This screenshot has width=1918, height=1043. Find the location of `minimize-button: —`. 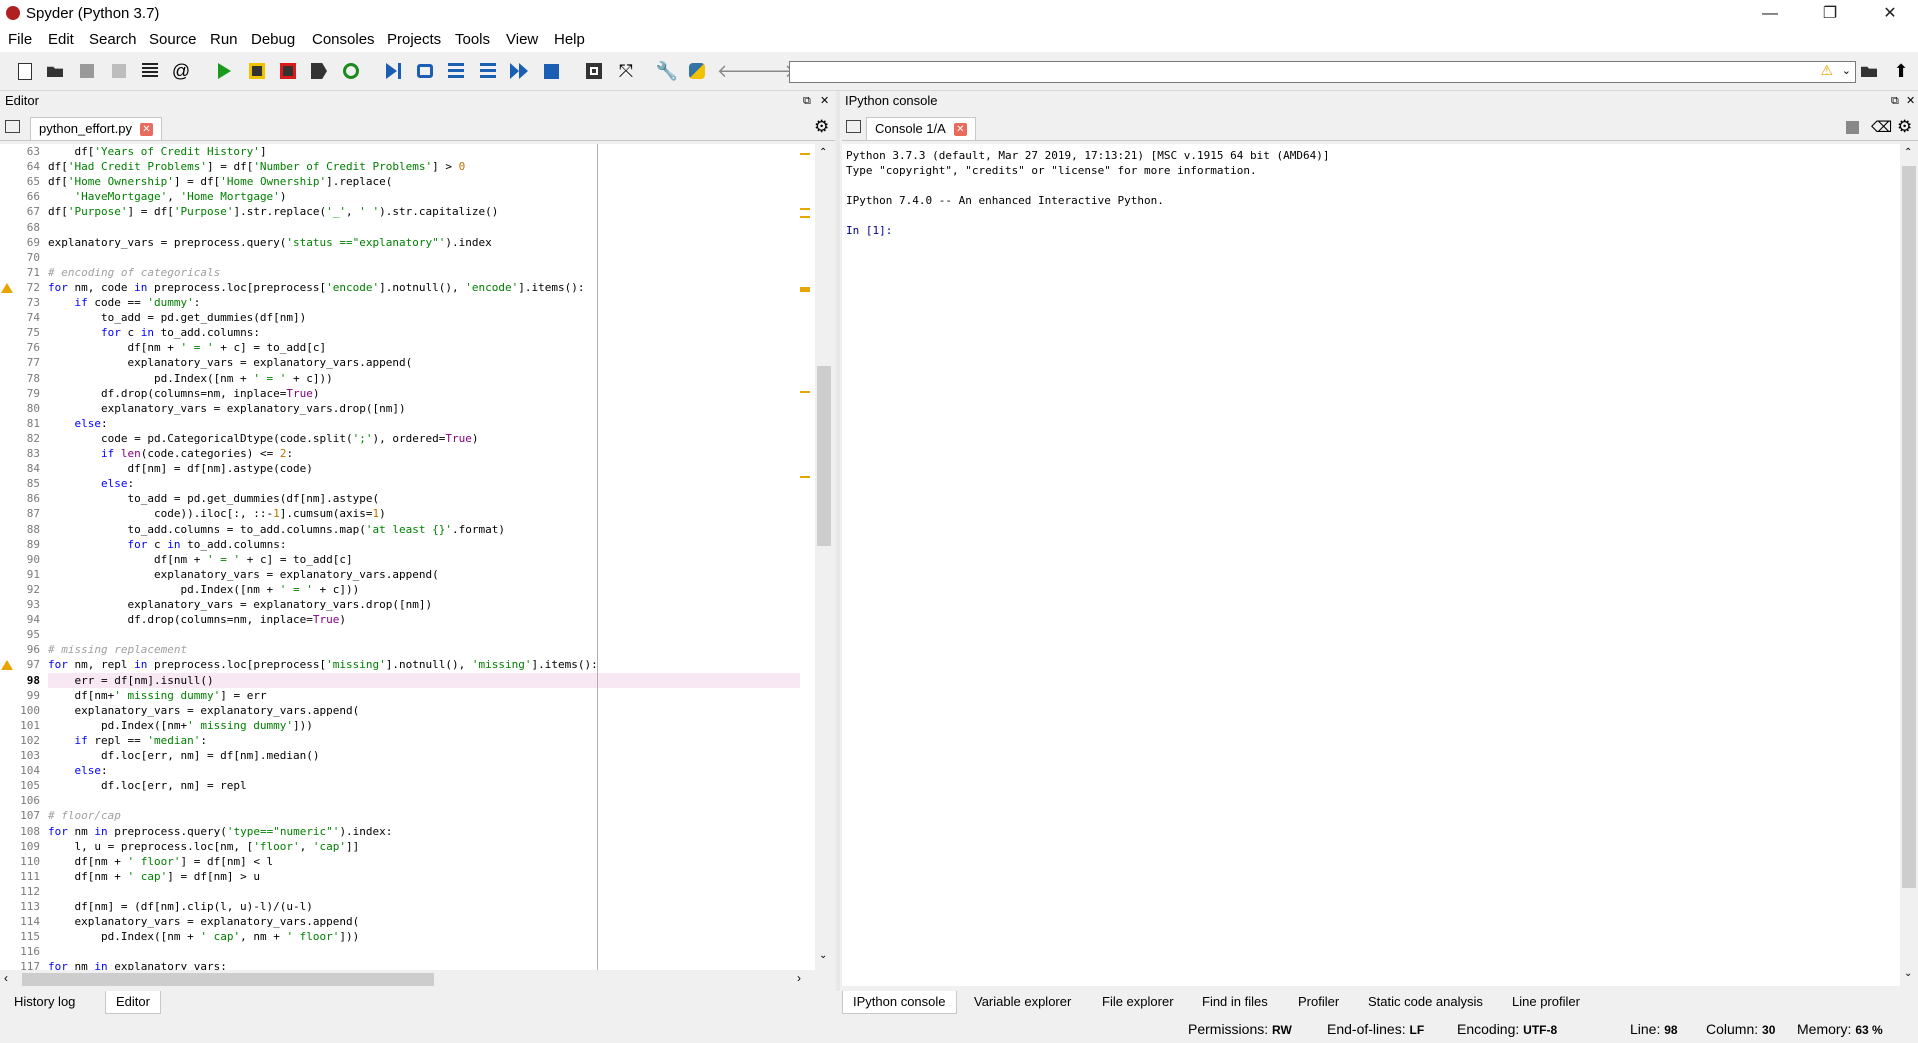

minimize-button: — is located at coordinates (1770, 14).